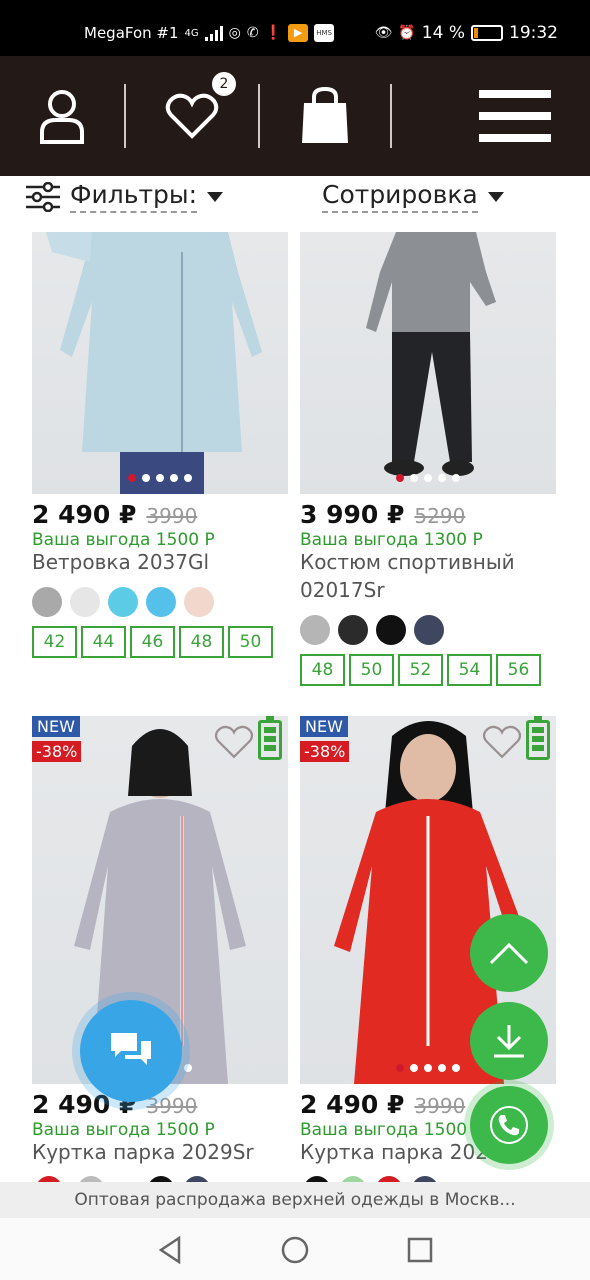  I want to click on size-option: 44, so click(103, 642).